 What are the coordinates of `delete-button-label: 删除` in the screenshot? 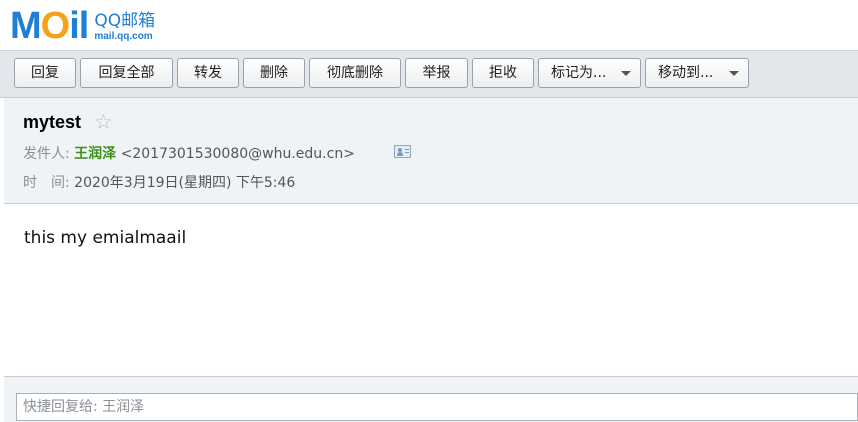 It's located at (274, 73).